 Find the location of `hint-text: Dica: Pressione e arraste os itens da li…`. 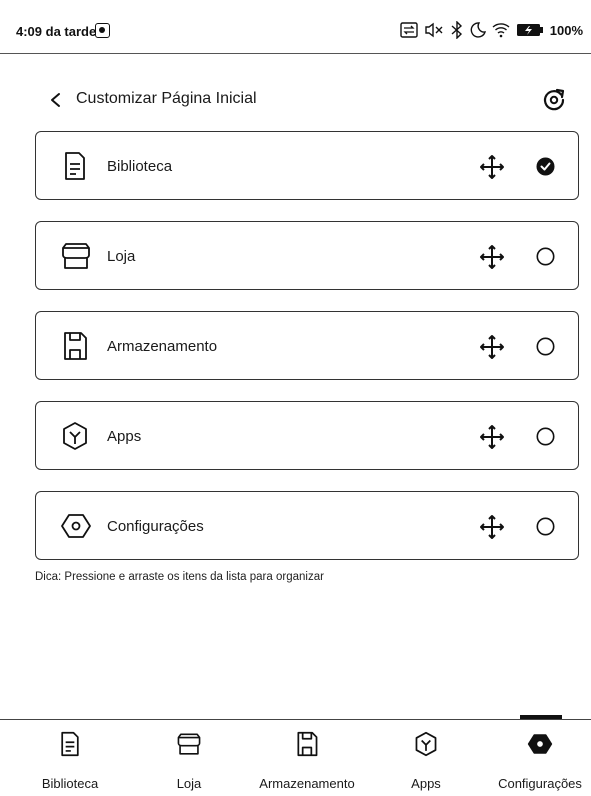

hint-text: Dica: Pressione e arraste os itens da li… is located at coordinates (179, 577).